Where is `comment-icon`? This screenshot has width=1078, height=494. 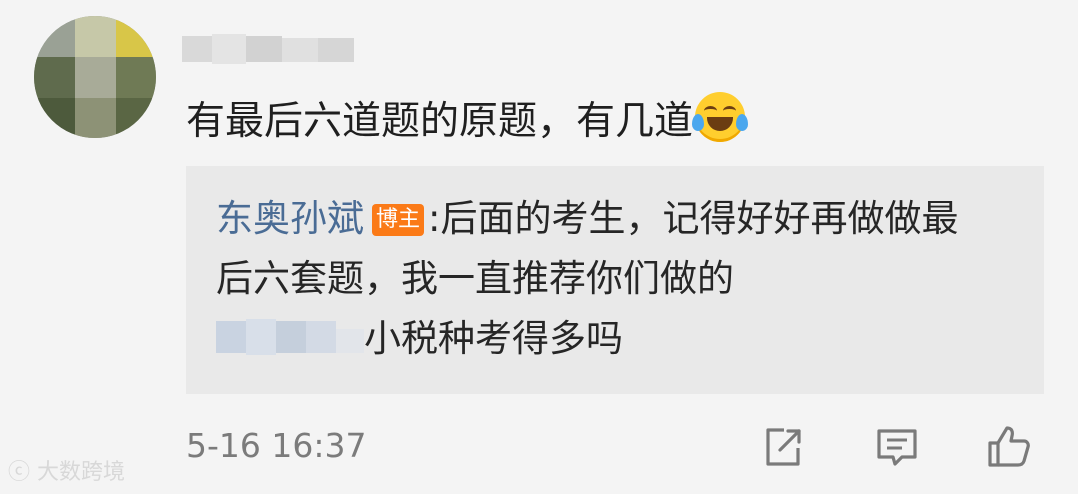
comment-icon is located at coordinates (897, 447).